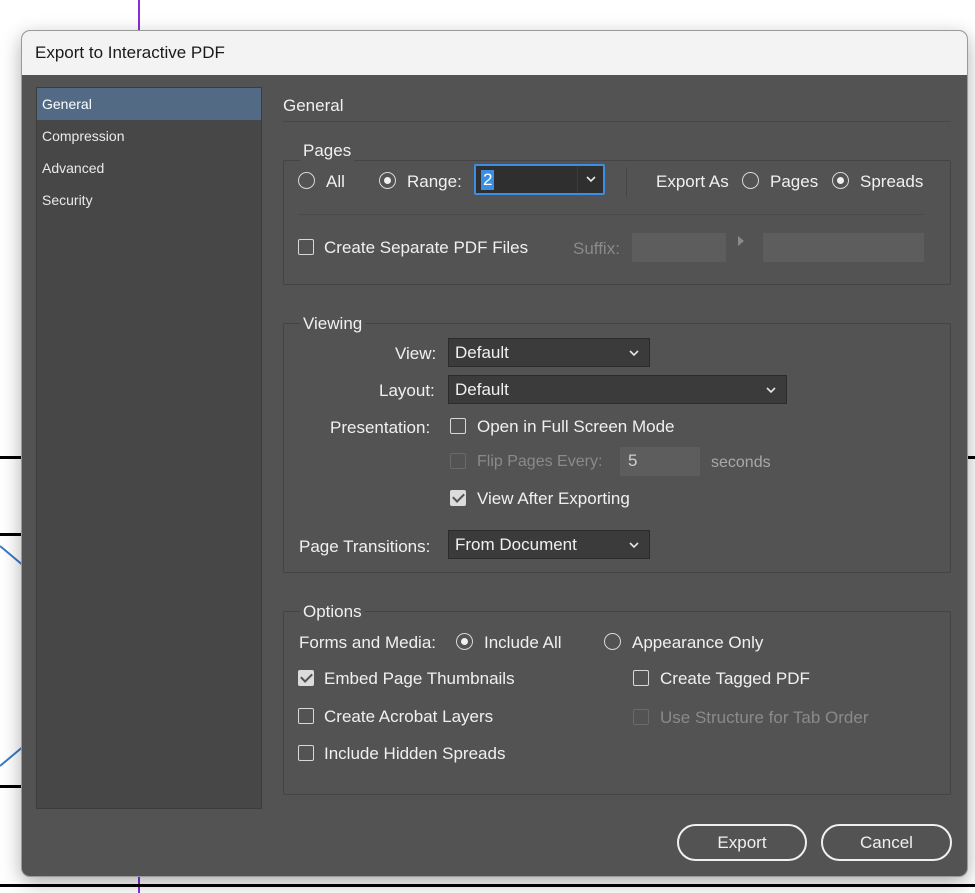  I want to click on layout-dropdown: Default, so click(617, 389).